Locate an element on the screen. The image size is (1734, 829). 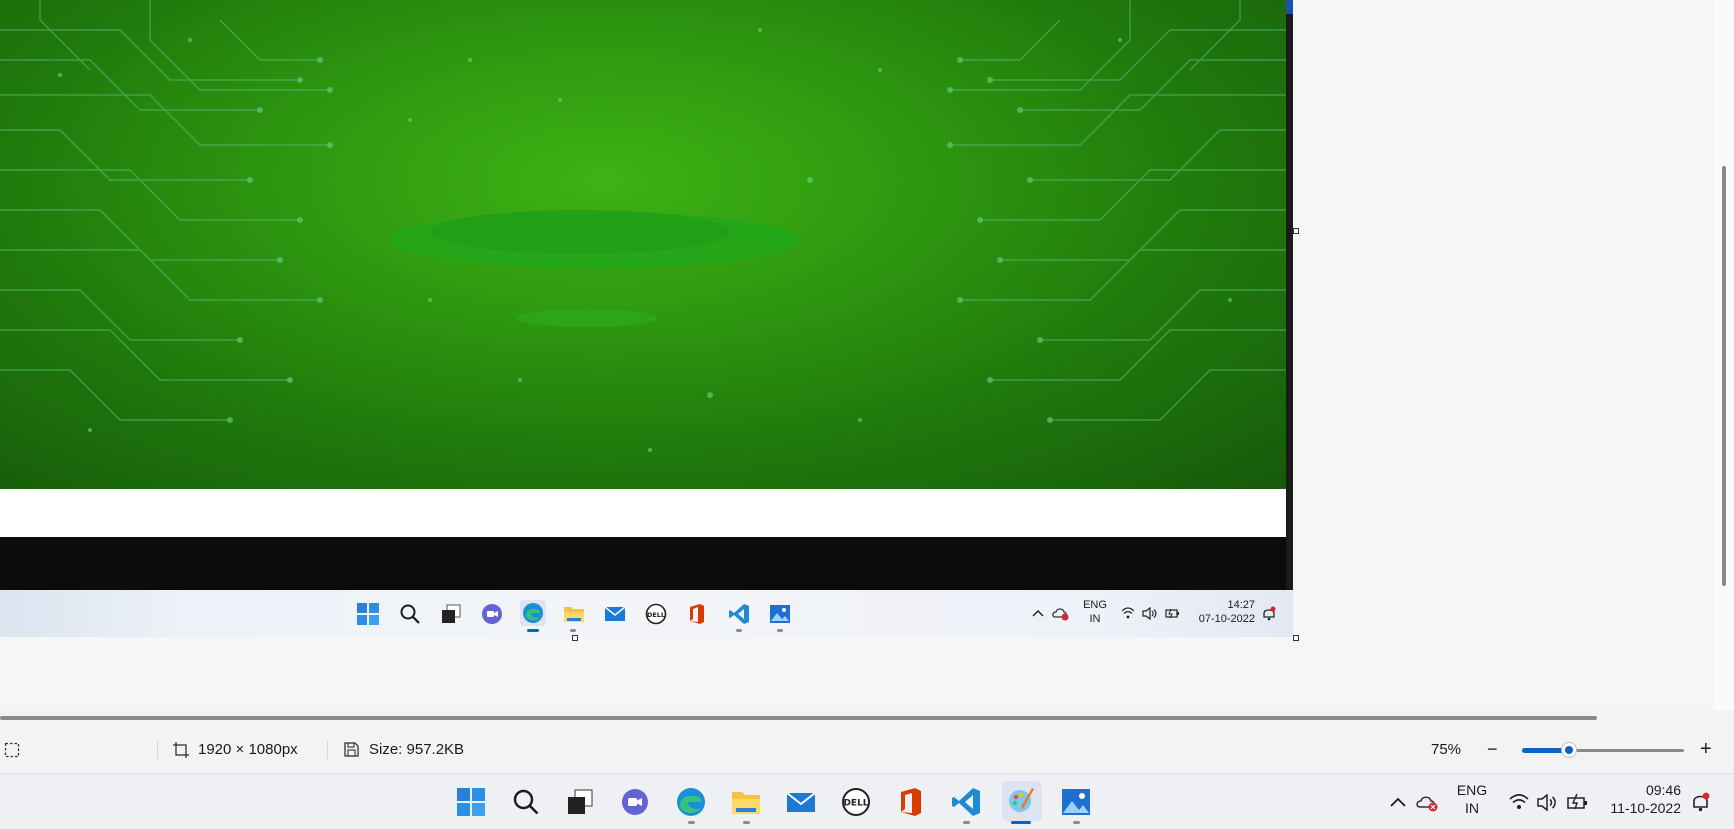
image-right-edge is located at coordinates (1289, 295).